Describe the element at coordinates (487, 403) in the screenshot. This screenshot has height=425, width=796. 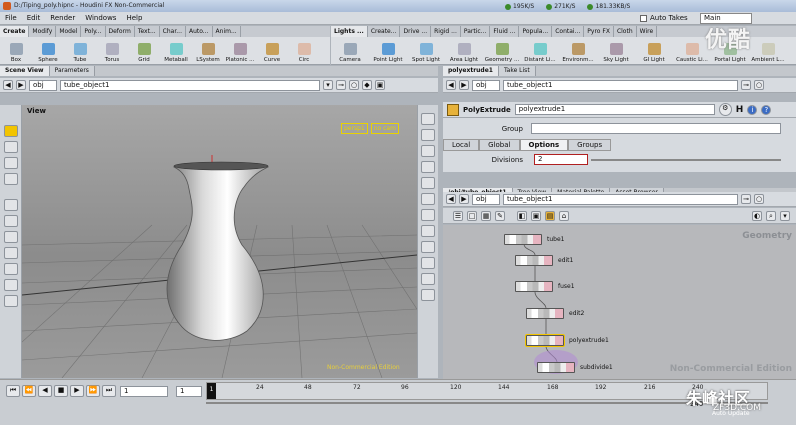
I see `range-slider` at that location.